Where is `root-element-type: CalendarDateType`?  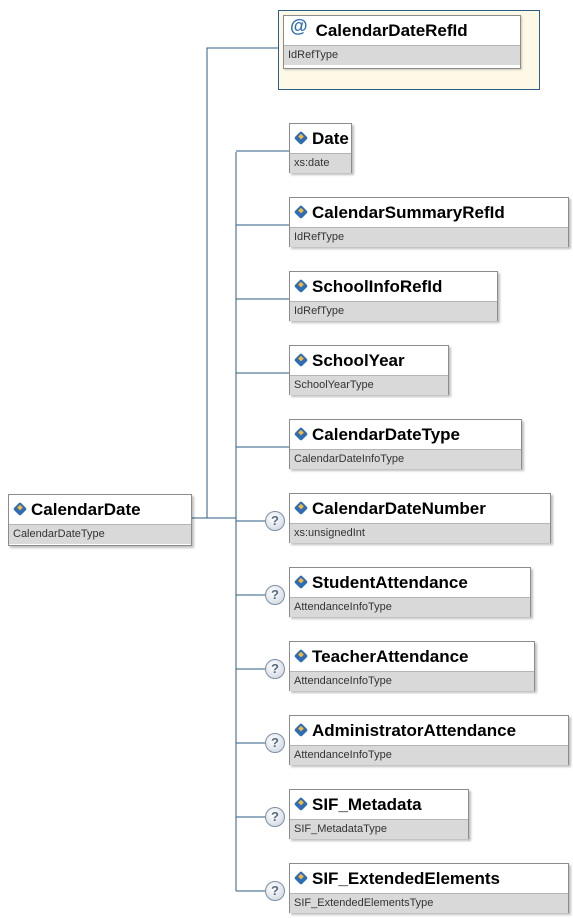
root-element-type: CalendarDateType is located at coordinates (100, 534).